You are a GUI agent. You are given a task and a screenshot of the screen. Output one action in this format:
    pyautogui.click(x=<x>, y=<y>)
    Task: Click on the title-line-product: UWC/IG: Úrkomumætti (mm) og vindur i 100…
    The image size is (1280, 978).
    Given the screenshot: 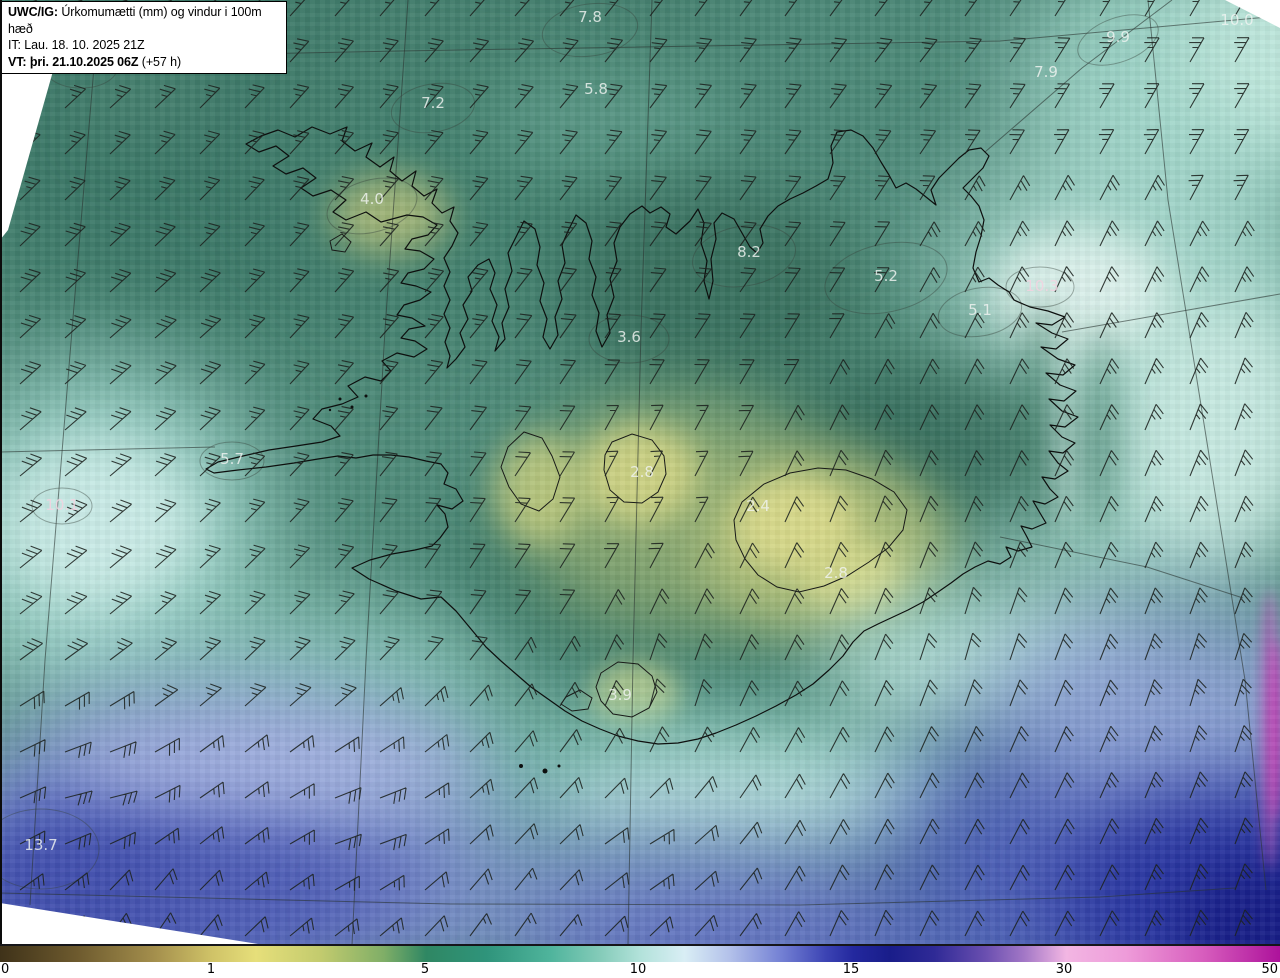 What is the action you would take?
    pyautogui.click(x=135, y=20)
    